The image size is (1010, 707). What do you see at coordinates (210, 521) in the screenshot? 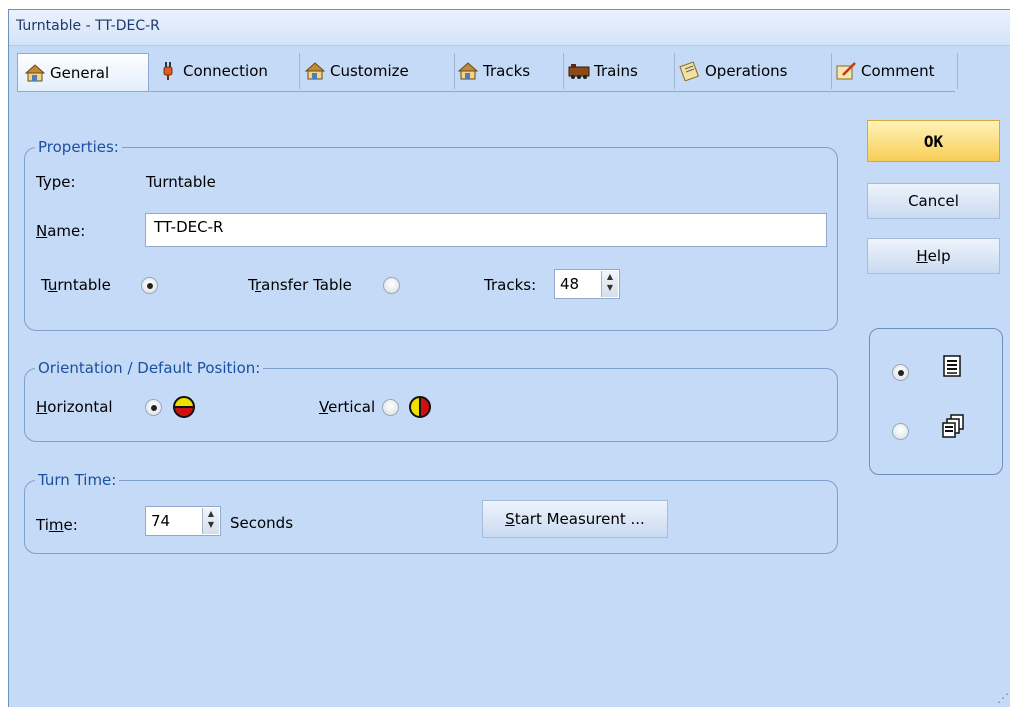
I see `time-spin-arrows: ▲ ▼` at bounding box center [210, 521].